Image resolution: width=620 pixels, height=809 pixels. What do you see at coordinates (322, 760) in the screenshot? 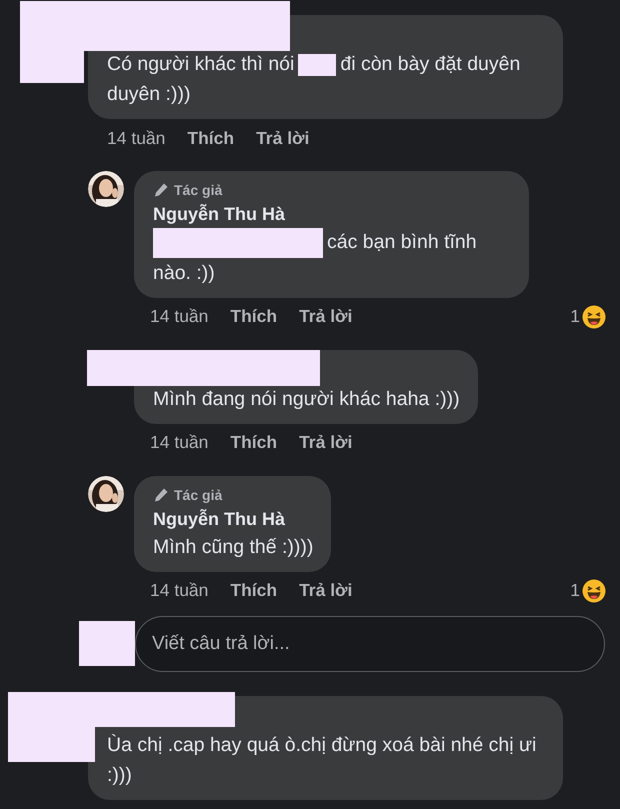
I see `comment-text: Ùa chị .cap hay quá ò.chị đừng xoá bài nhé chị ưi :)))` at bounding box center [322, 760].